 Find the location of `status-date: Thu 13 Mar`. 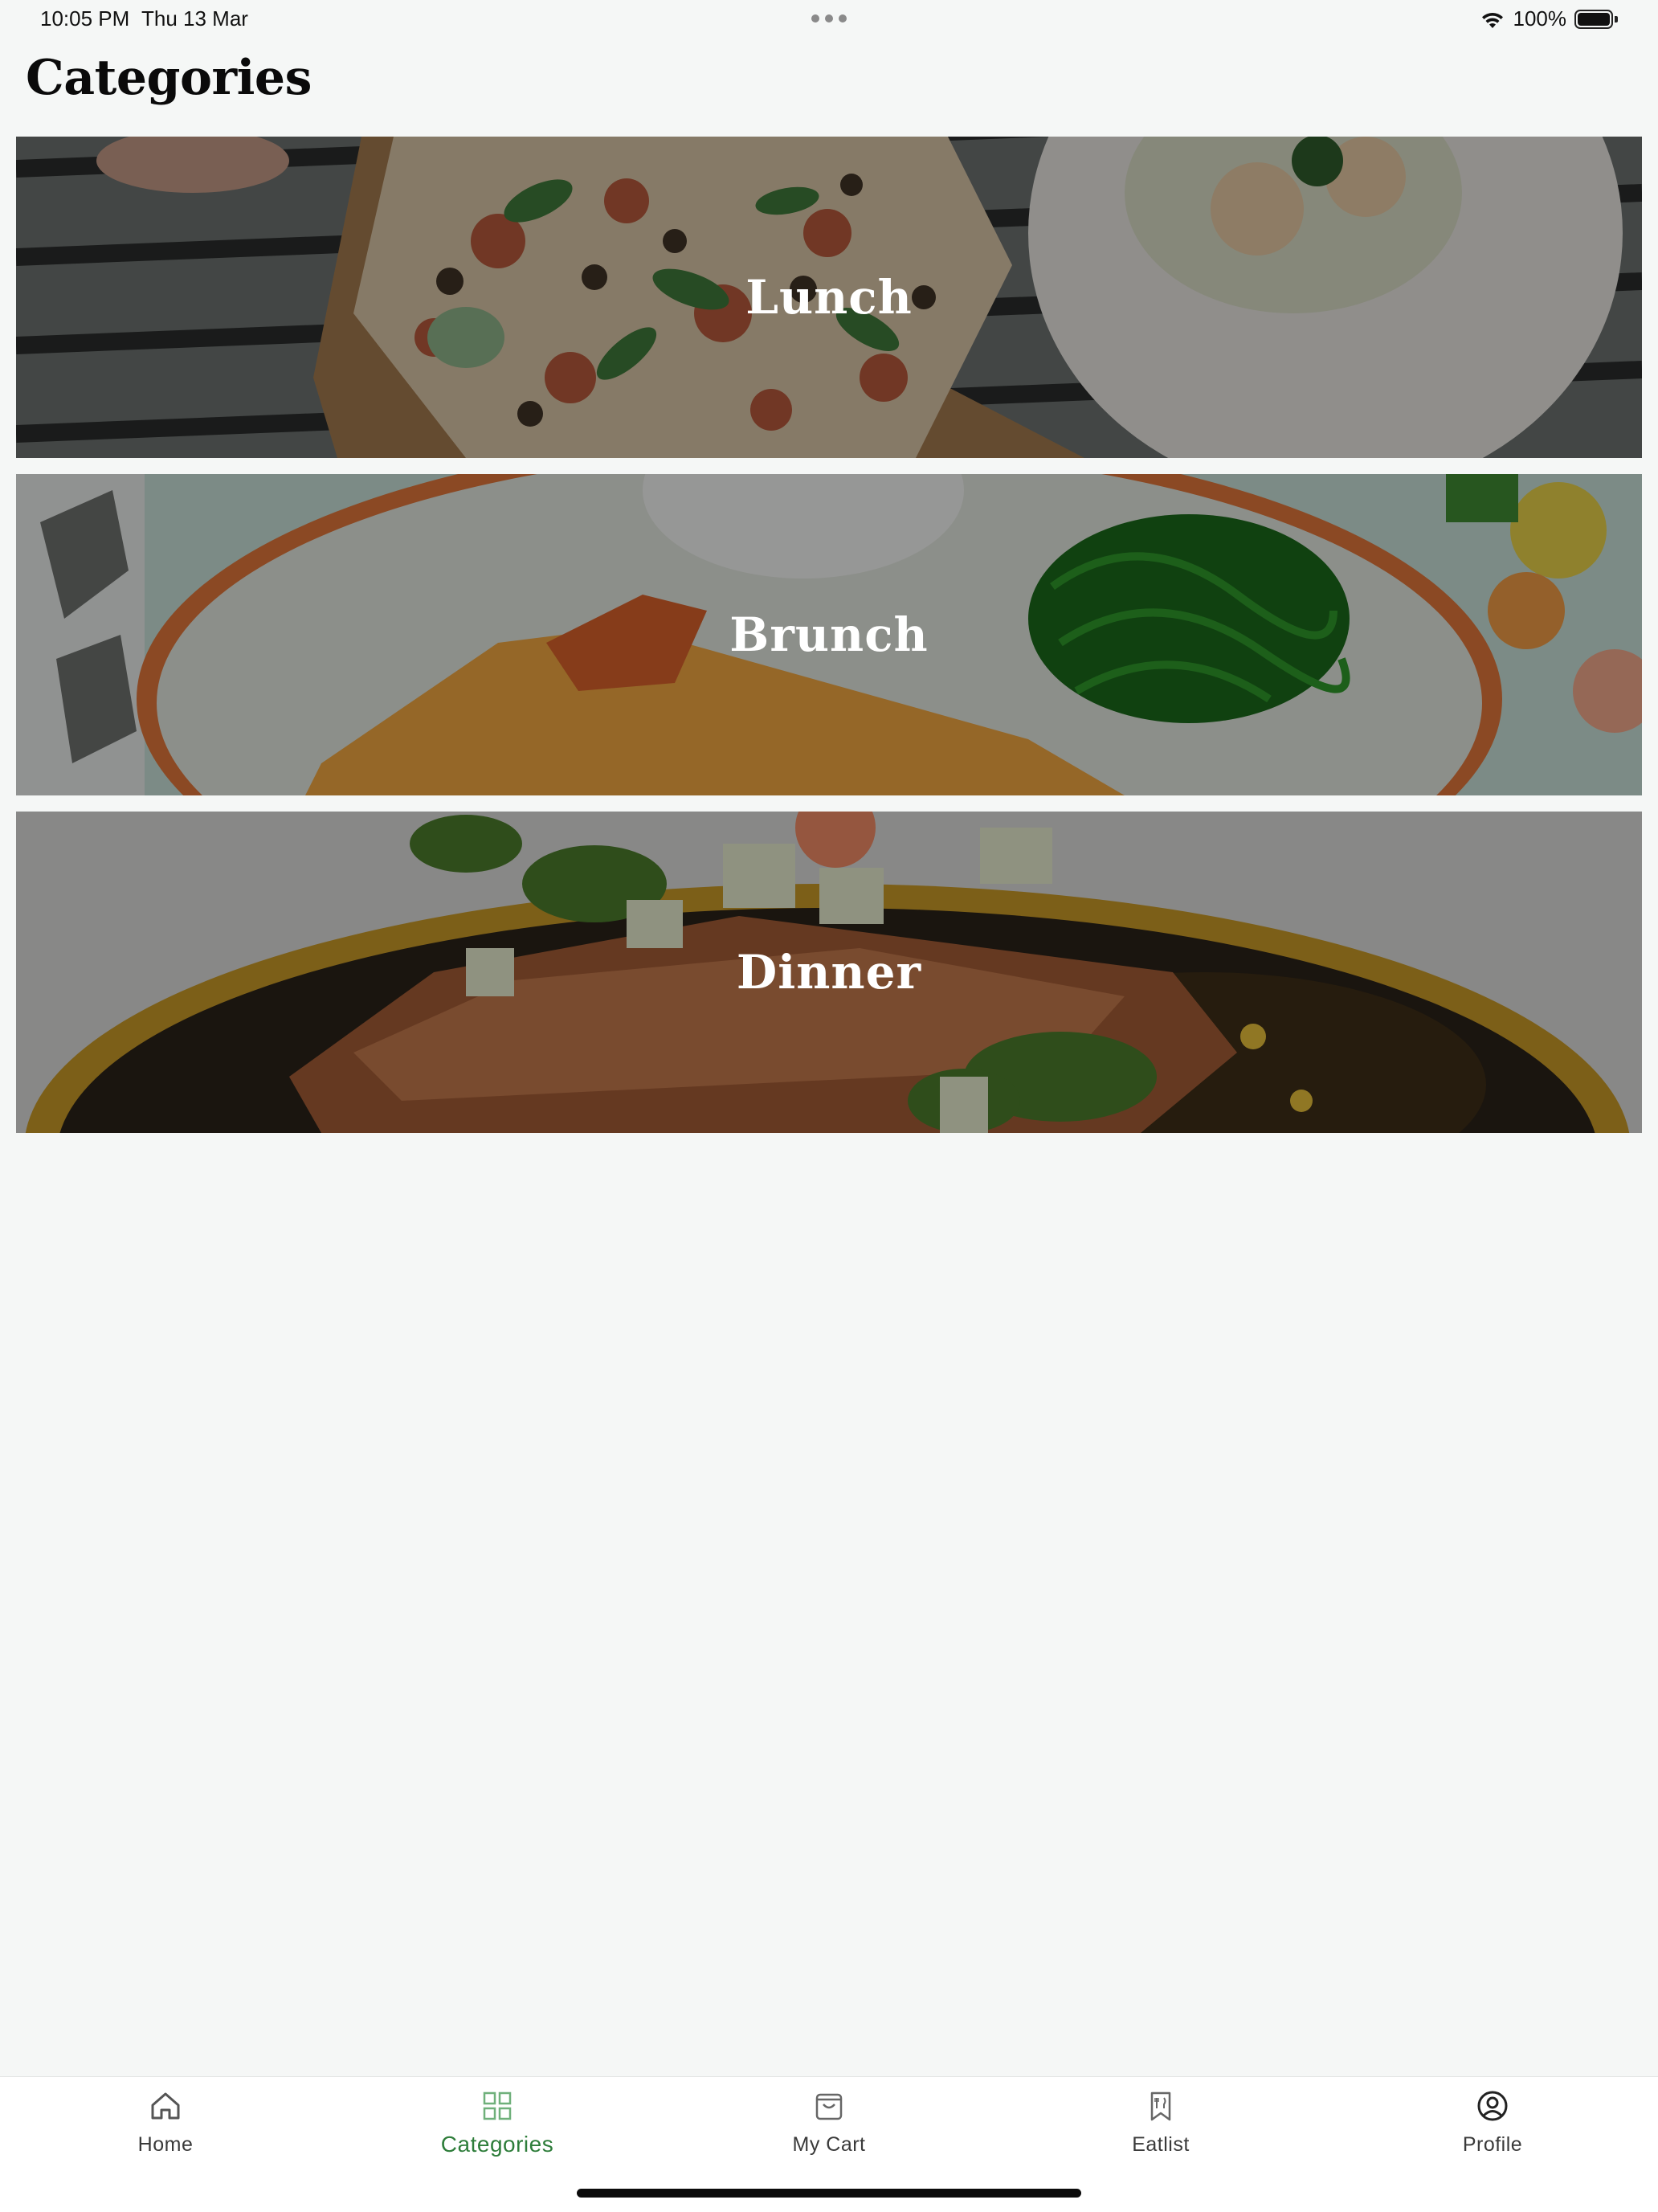

status-date: Thu 13 Mar is located at coordinates (194, 18).